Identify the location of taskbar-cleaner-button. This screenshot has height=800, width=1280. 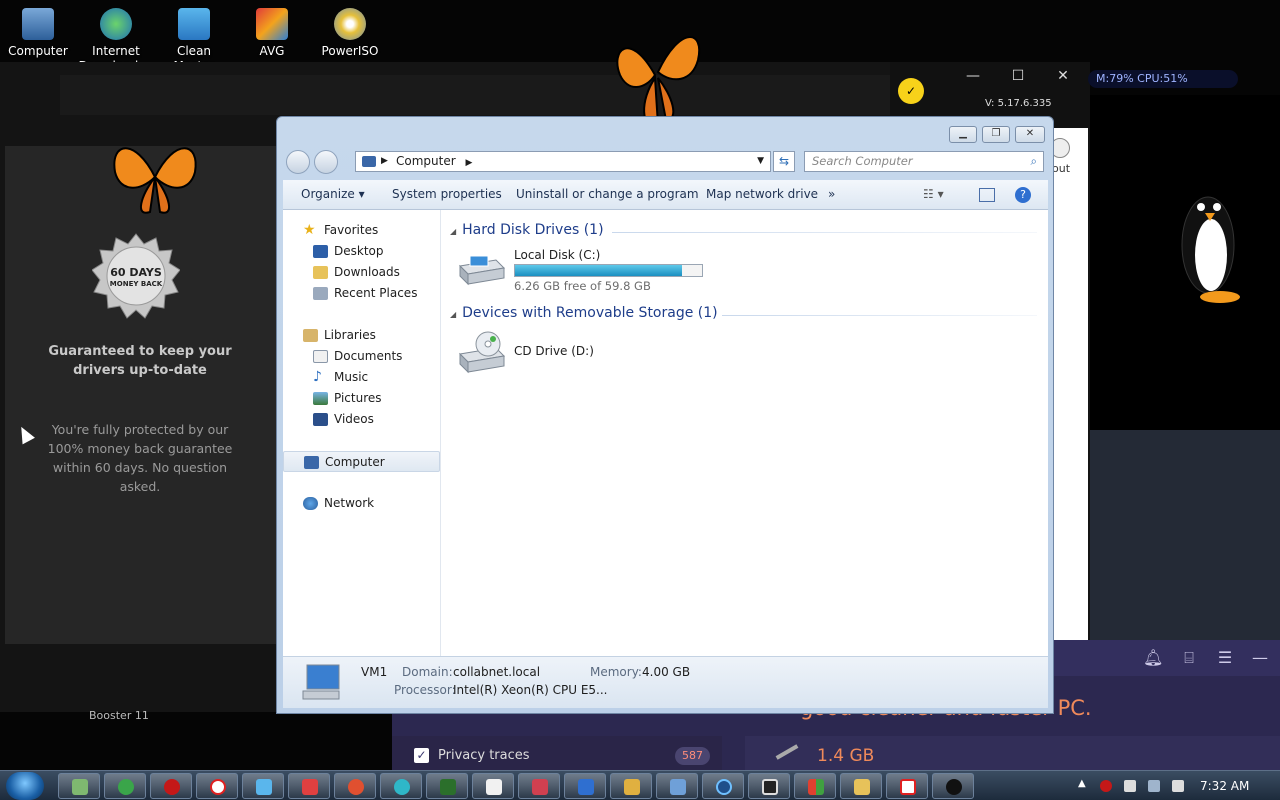
(263, 786).